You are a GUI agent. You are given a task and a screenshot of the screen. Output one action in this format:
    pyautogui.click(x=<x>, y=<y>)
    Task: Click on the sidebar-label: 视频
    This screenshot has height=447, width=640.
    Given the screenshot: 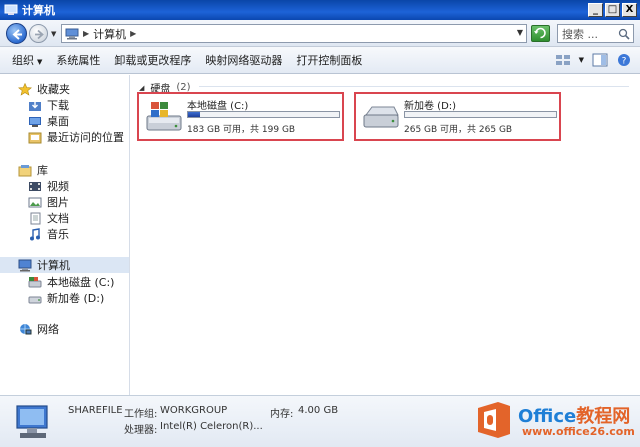 What is the action you would take?
    pyautogui.click(x=58, y=186)
    